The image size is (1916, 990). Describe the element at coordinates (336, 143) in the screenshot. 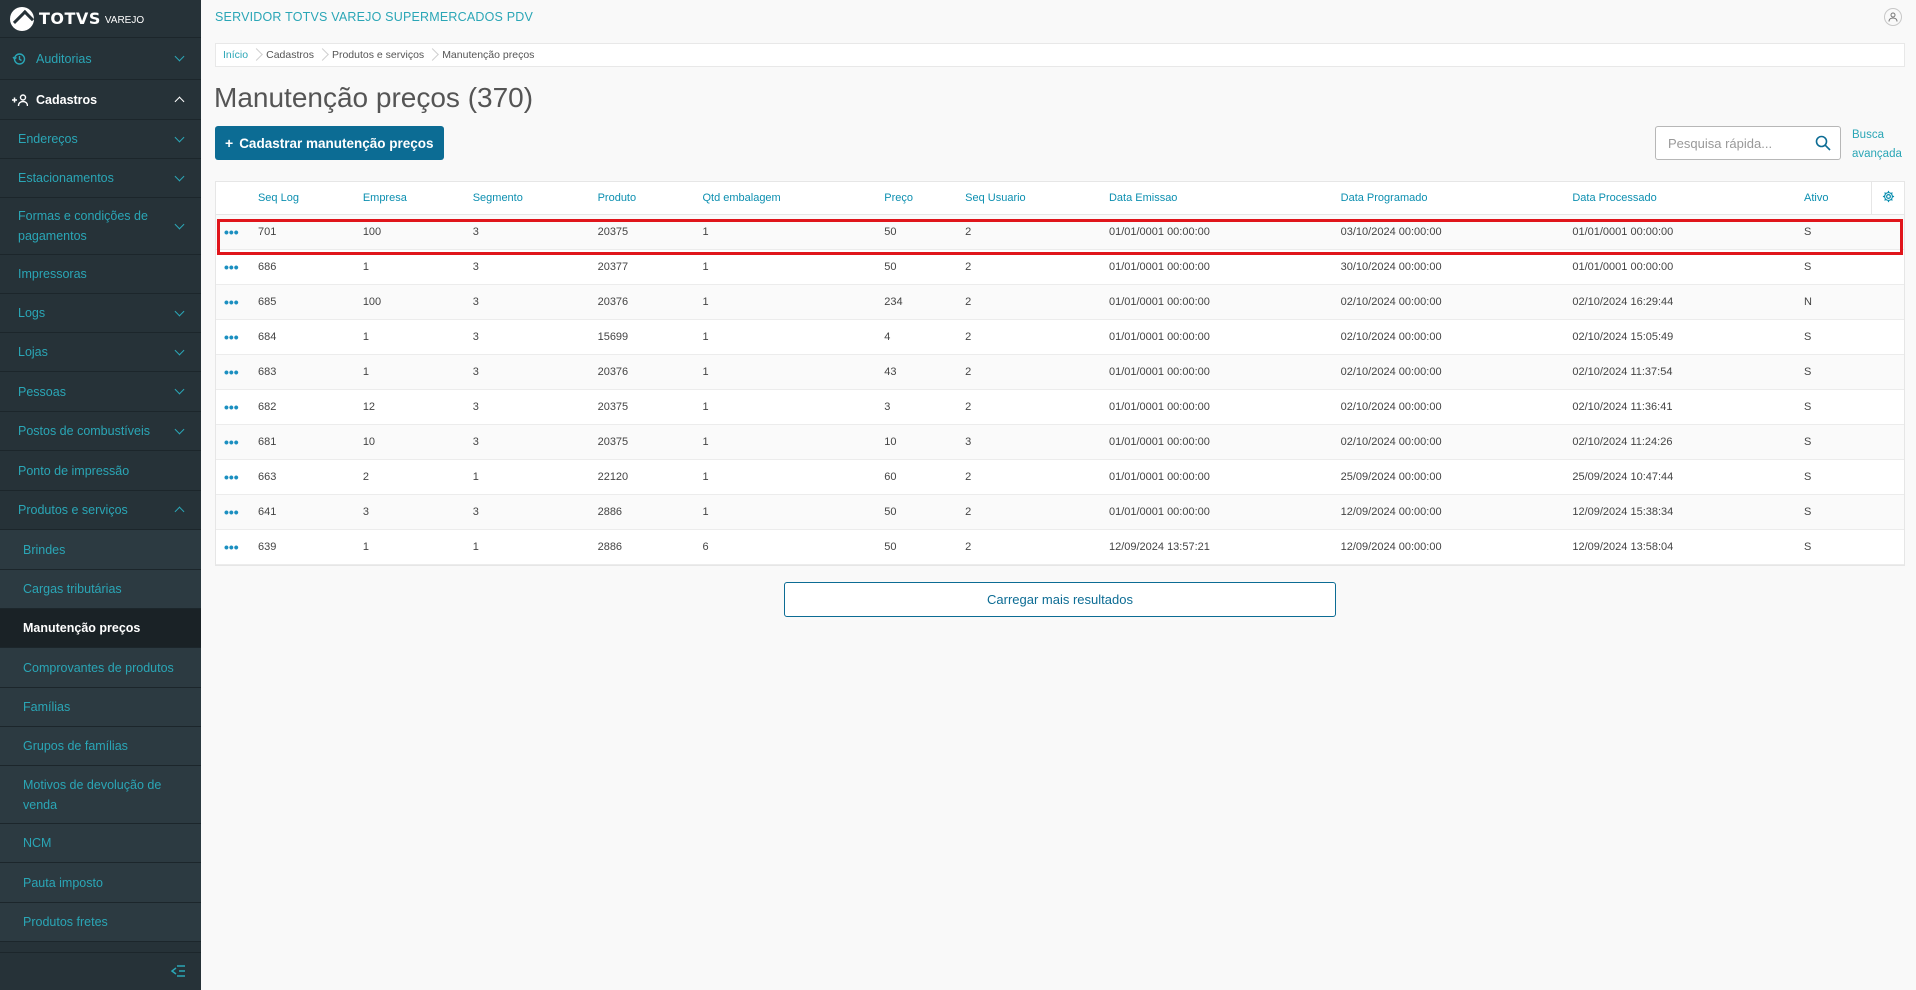

I see `add-button-label: Cadastrar manutenção preços` at that location.